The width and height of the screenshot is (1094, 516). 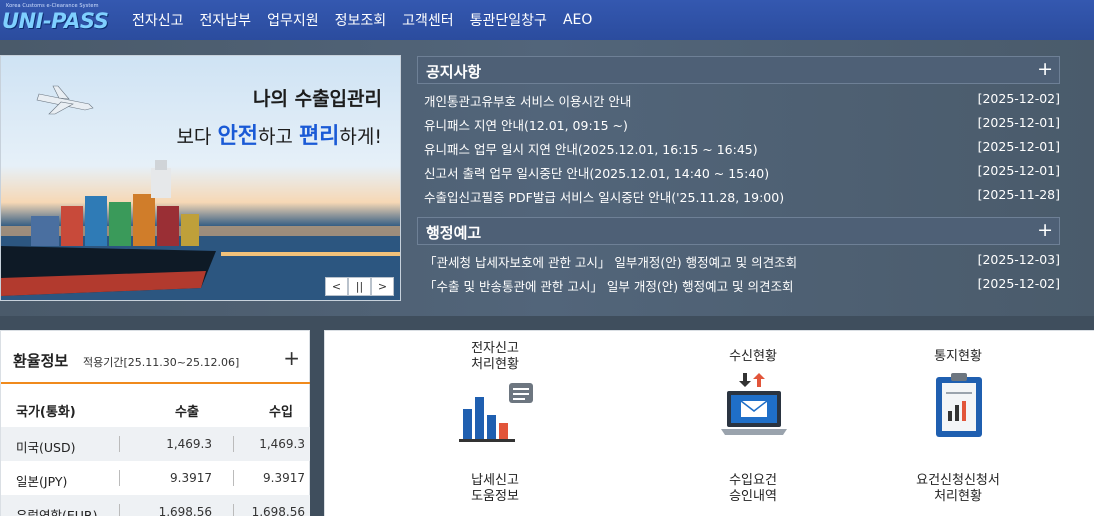 I want to click on reception-status-shortcut: 수신현황, so click(x=753, y=396).